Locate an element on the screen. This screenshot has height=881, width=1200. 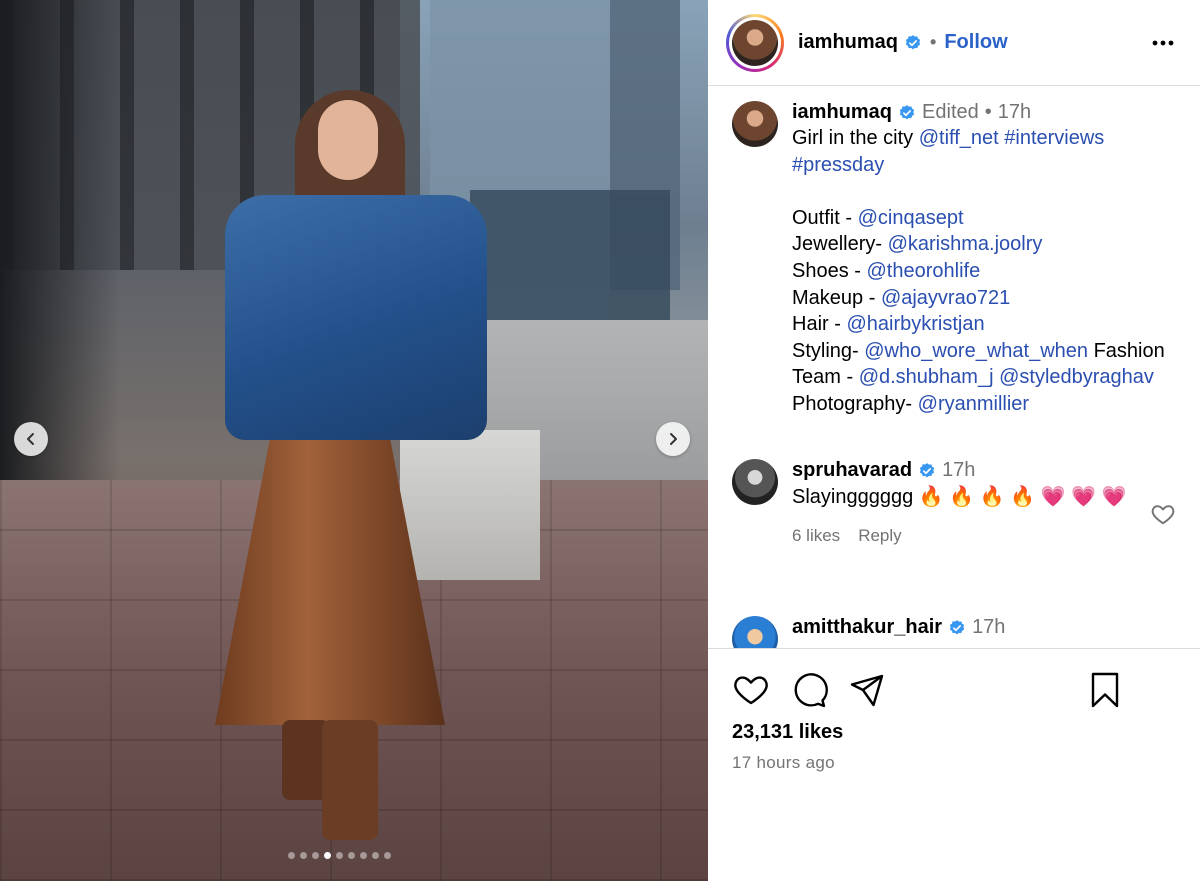
person-face is located at coordinates (348, 140).